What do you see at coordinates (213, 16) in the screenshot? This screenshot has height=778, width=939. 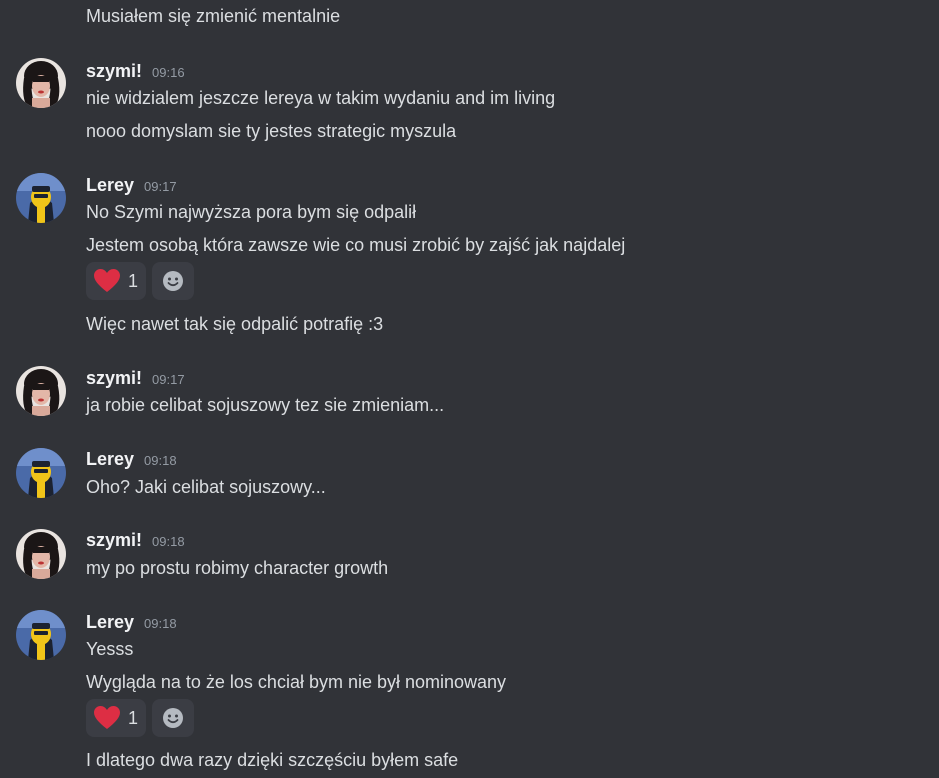 I see `message-text: Musiałem się zmienić mentalnie` at bounding box center [213, 16].